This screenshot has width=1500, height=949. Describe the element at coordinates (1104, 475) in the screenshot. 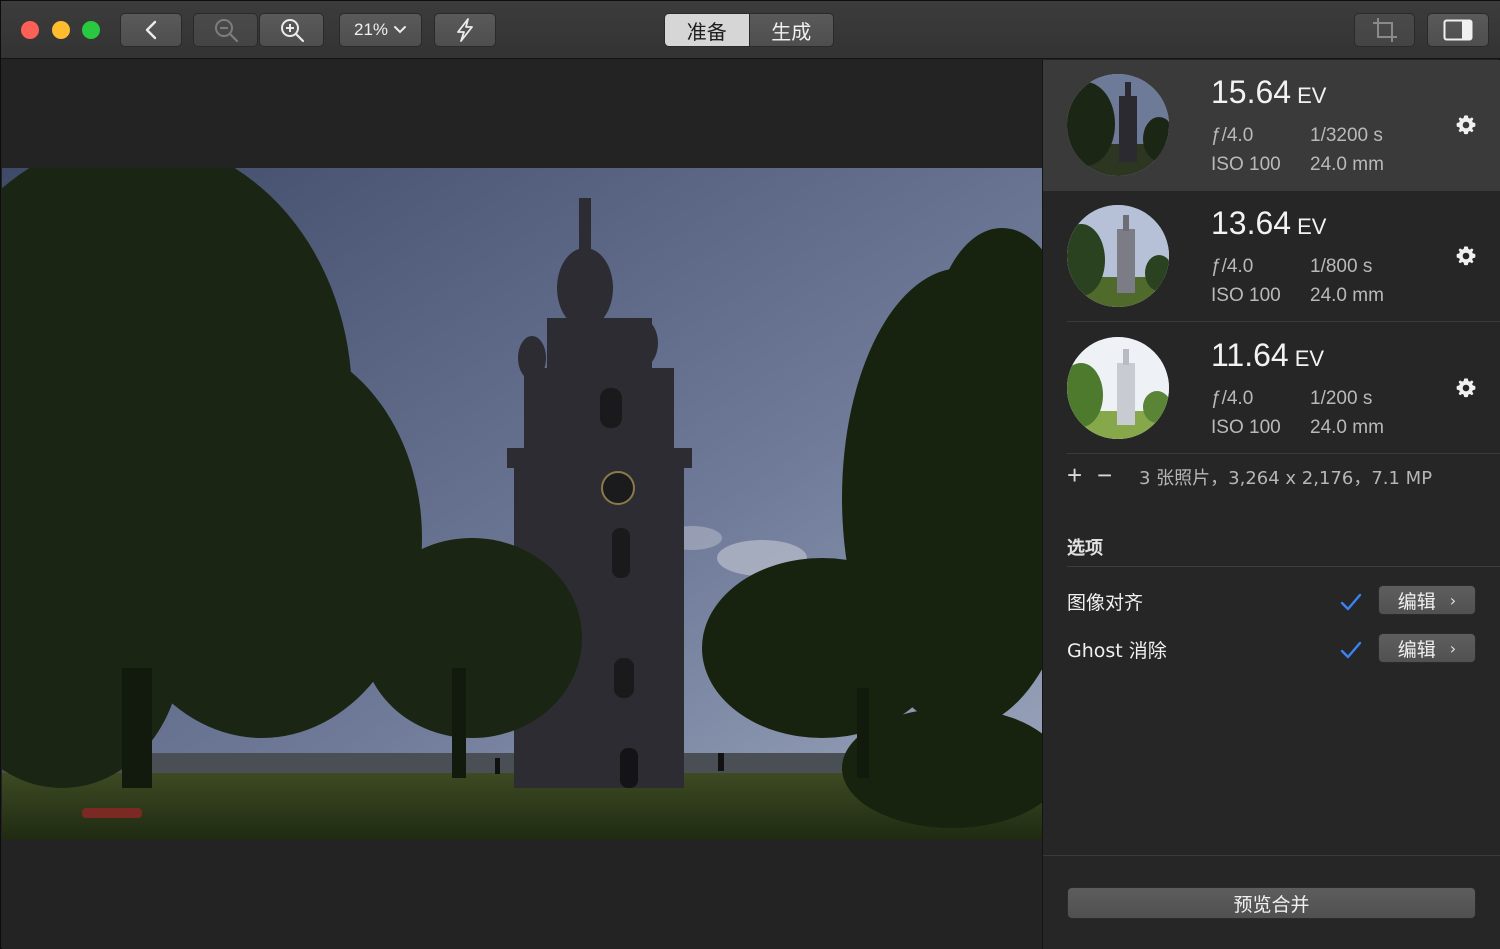

I see `remove-photo-button: −` at that location.